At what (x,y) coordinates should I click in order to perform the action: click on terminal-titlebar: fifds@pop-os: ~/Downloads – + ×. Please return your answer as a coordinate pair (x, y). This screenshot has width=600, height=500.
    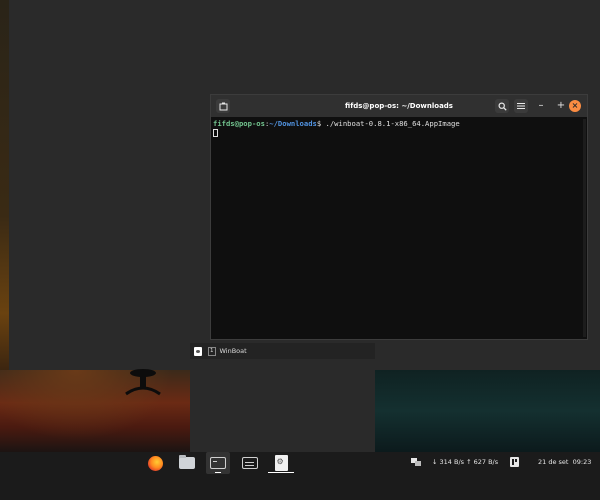
    Looking at the image, I should click on (399, 106).